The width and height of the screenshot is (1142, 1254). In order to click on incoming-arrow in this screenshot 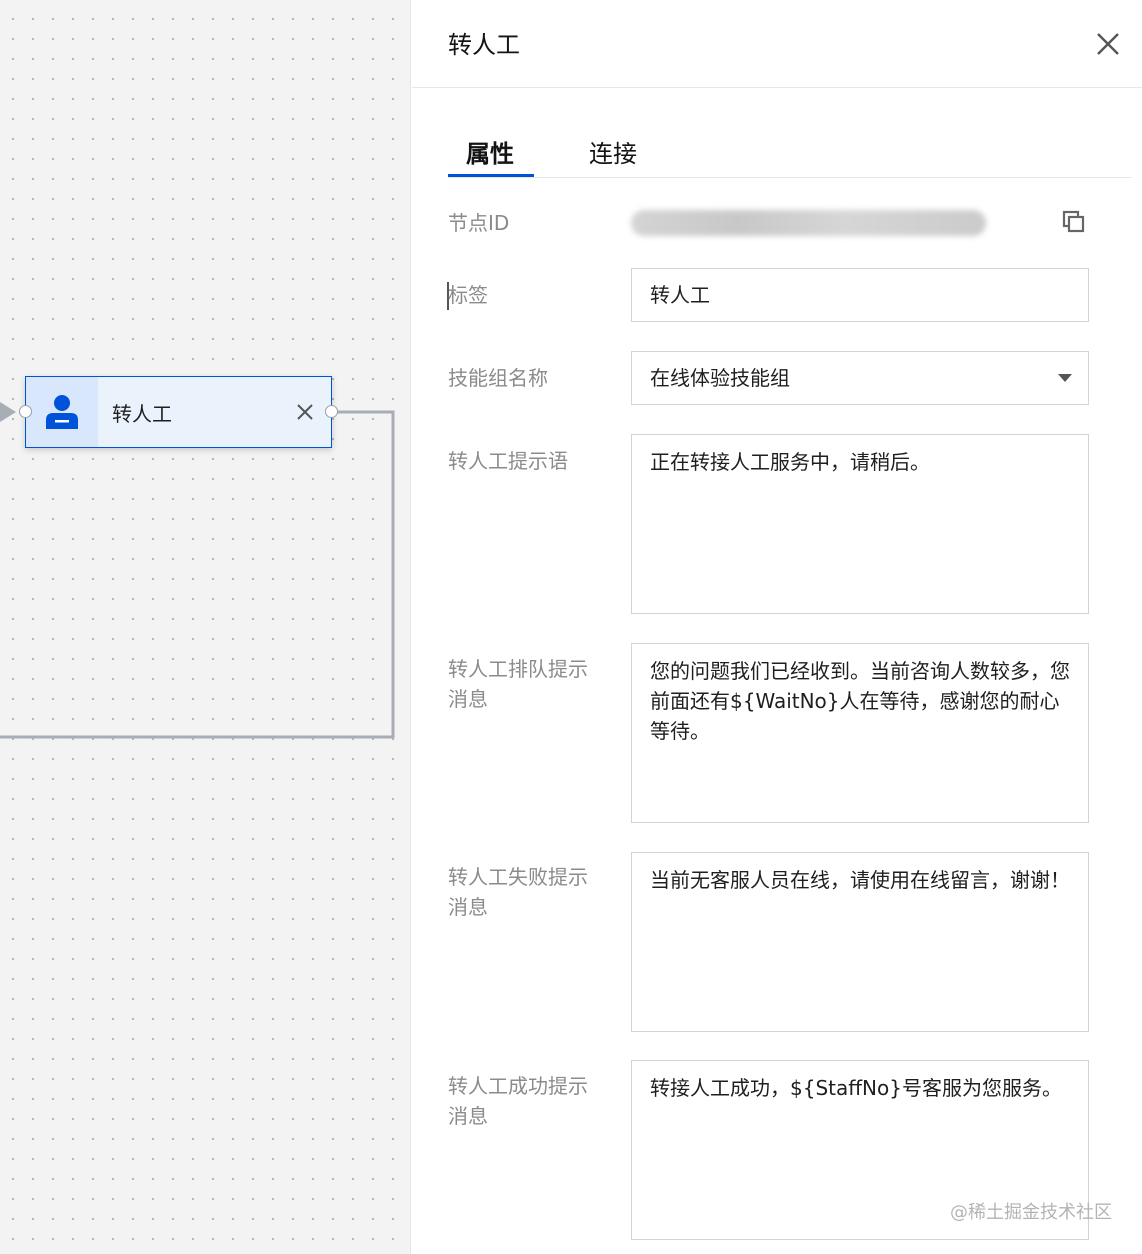, I will do `click(8, 412)`.